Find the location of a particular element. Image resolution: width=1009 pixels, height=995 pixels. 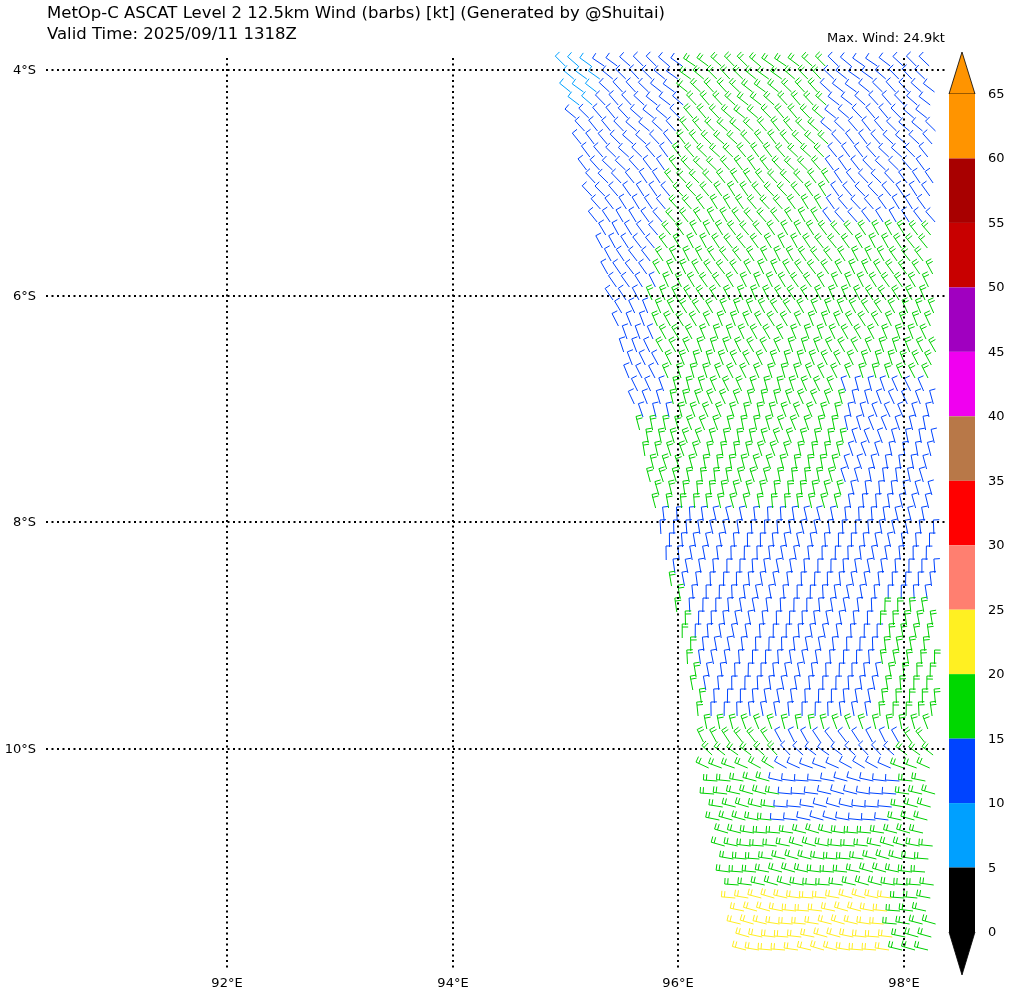

chart-title: MetOp-C ASCAT Level 2 12.5km Wind (barbs) [kt] (Generated by @Shuitai) is located at coordinates (356, 12).